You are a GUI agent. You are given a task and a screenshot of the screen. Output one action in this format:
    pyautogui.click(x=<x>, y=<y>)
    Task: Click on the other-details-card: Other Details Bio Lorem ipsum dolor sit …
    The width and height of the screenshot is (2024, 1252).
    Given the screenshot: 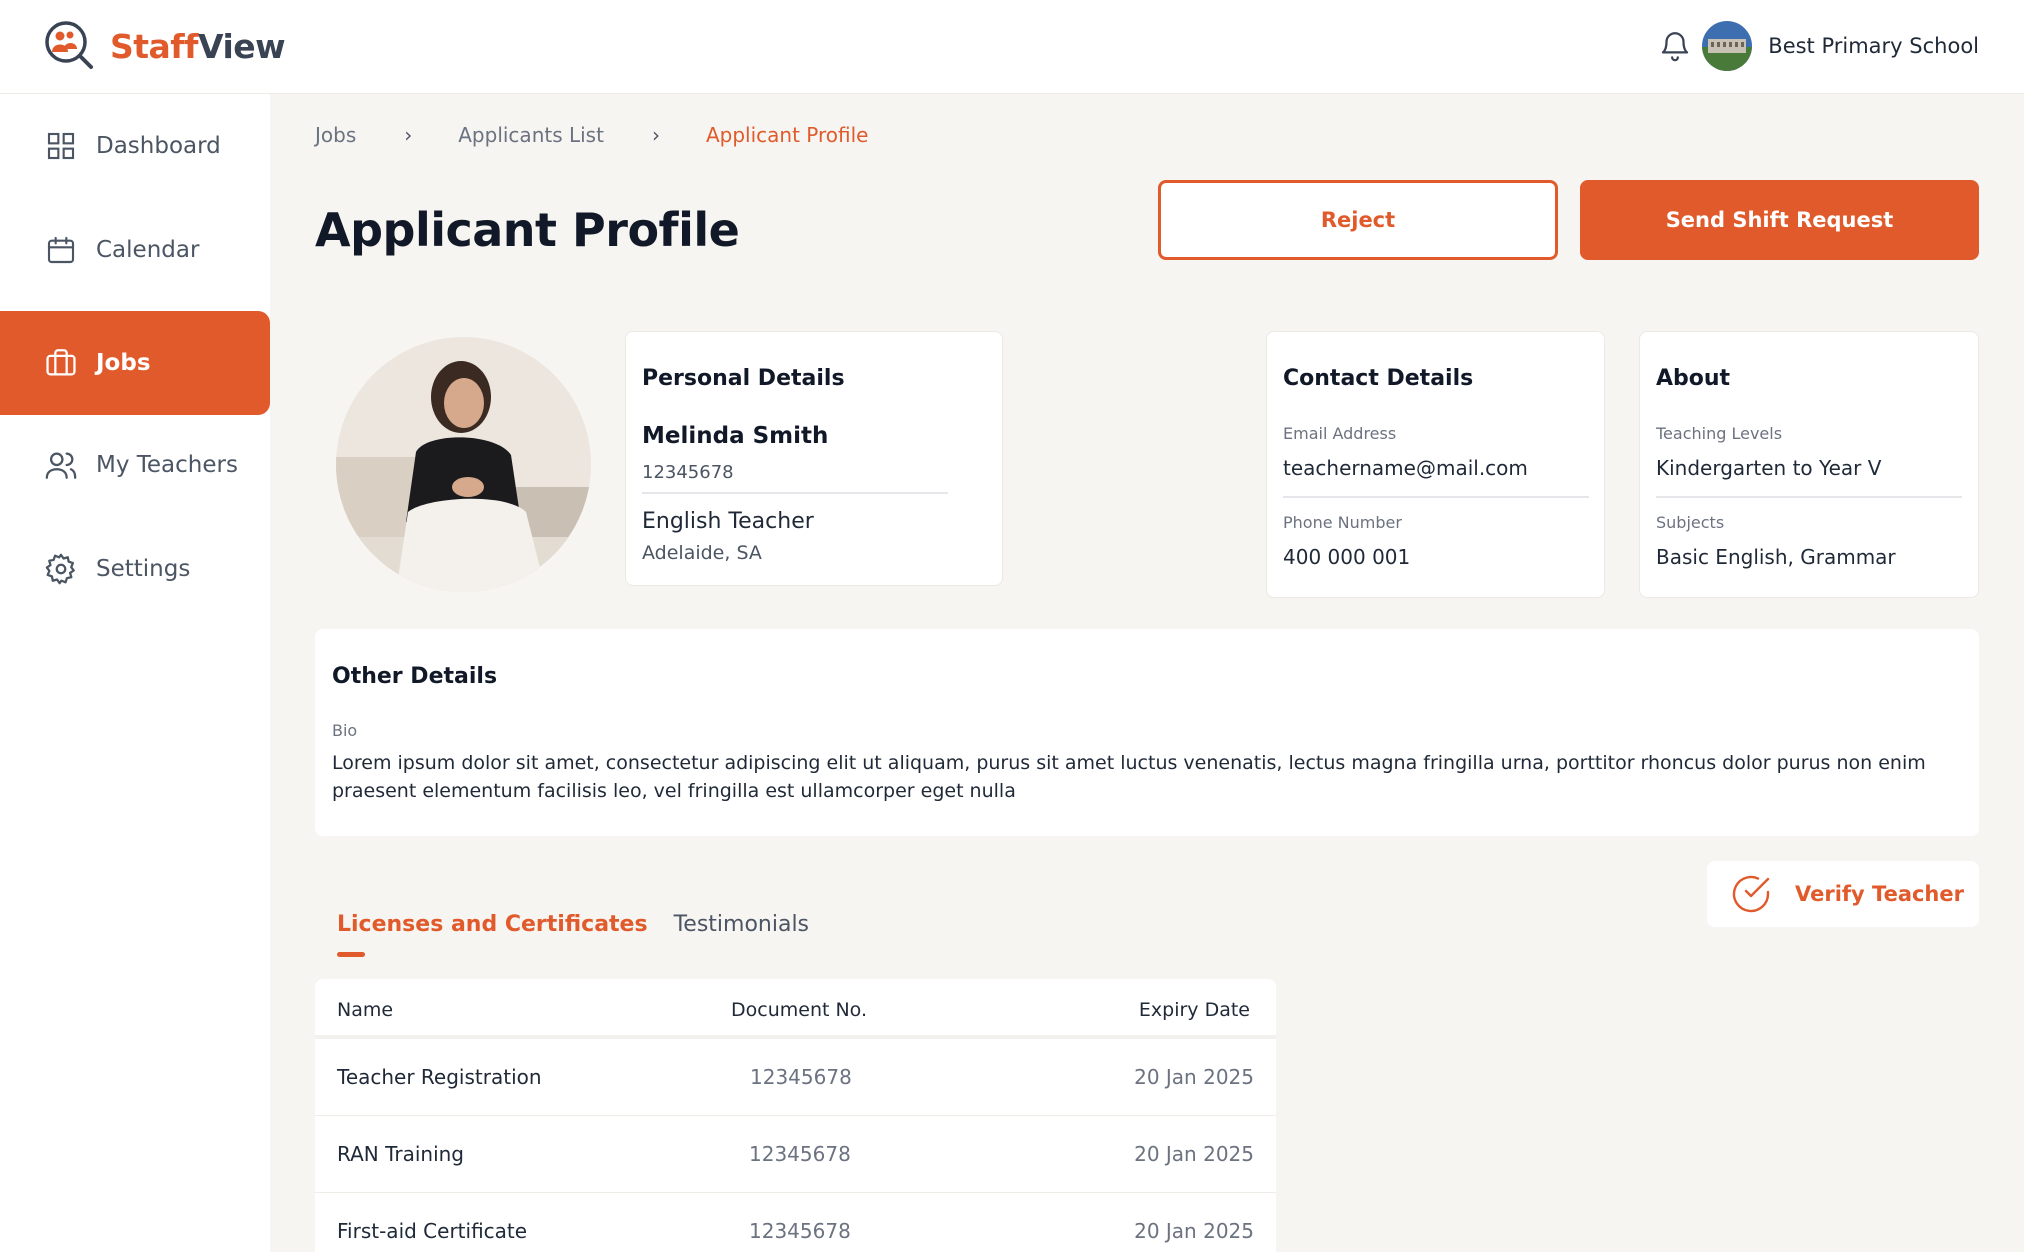 What is the action you would take?
    pyautogui.click(x=1147, y=732)
    